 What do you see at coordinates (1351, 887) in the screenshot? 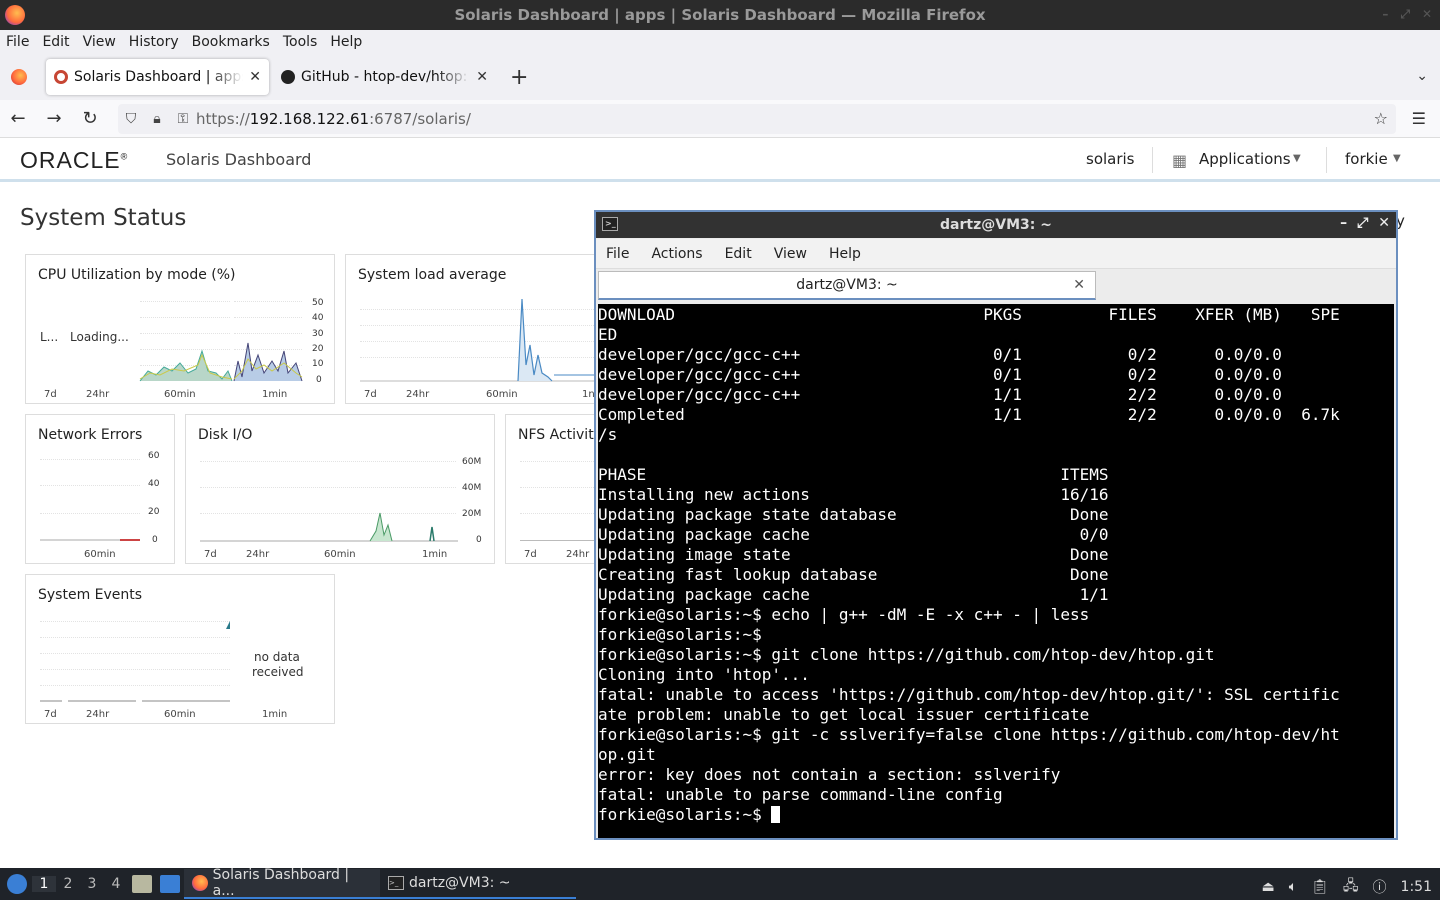
I see `network-icon: 🖧` at bounding box center [1351, 887].